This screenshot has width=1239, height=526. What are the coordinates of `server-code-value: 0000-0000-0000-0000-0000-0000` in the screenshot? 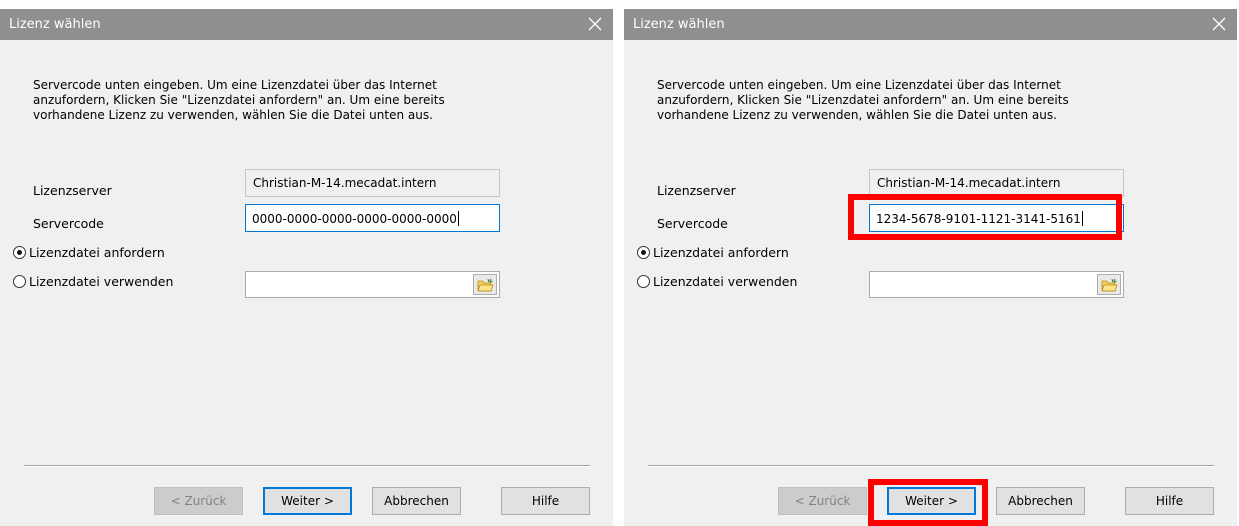 It's located at (354, 219).